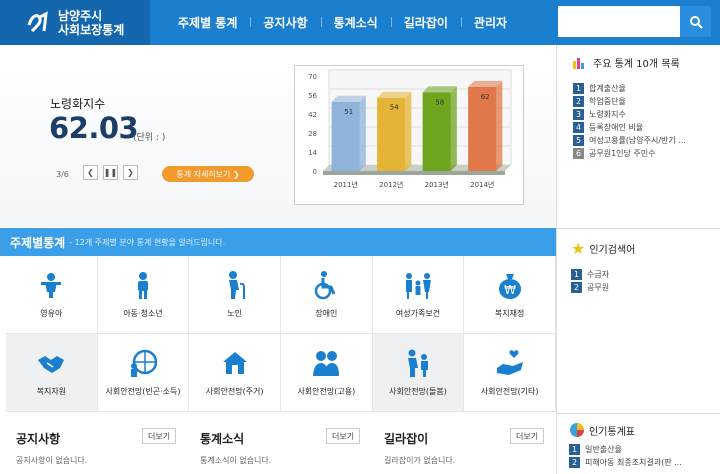 This screenshot has width=720, height=474. Describe the element at coordinates (236, 285) in the screenshot. I see `elderly-icon` at that location.